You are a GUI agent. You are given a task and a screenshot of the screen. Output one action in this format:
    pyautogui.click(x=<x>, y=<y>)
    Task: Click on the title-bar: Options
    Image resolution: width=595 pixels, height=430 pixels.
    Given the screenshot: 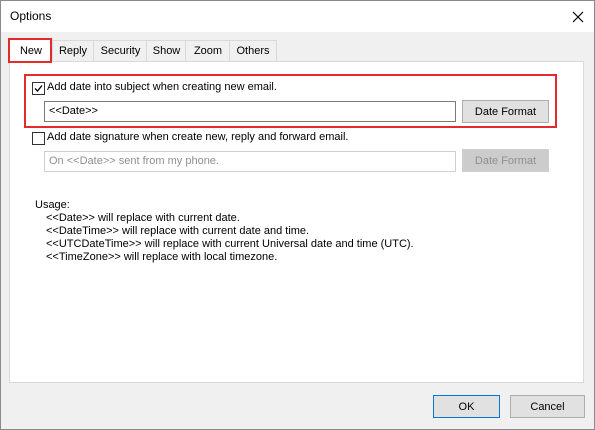 What is the action you would take?
    pyautogui.click(x=297, y=16)
    